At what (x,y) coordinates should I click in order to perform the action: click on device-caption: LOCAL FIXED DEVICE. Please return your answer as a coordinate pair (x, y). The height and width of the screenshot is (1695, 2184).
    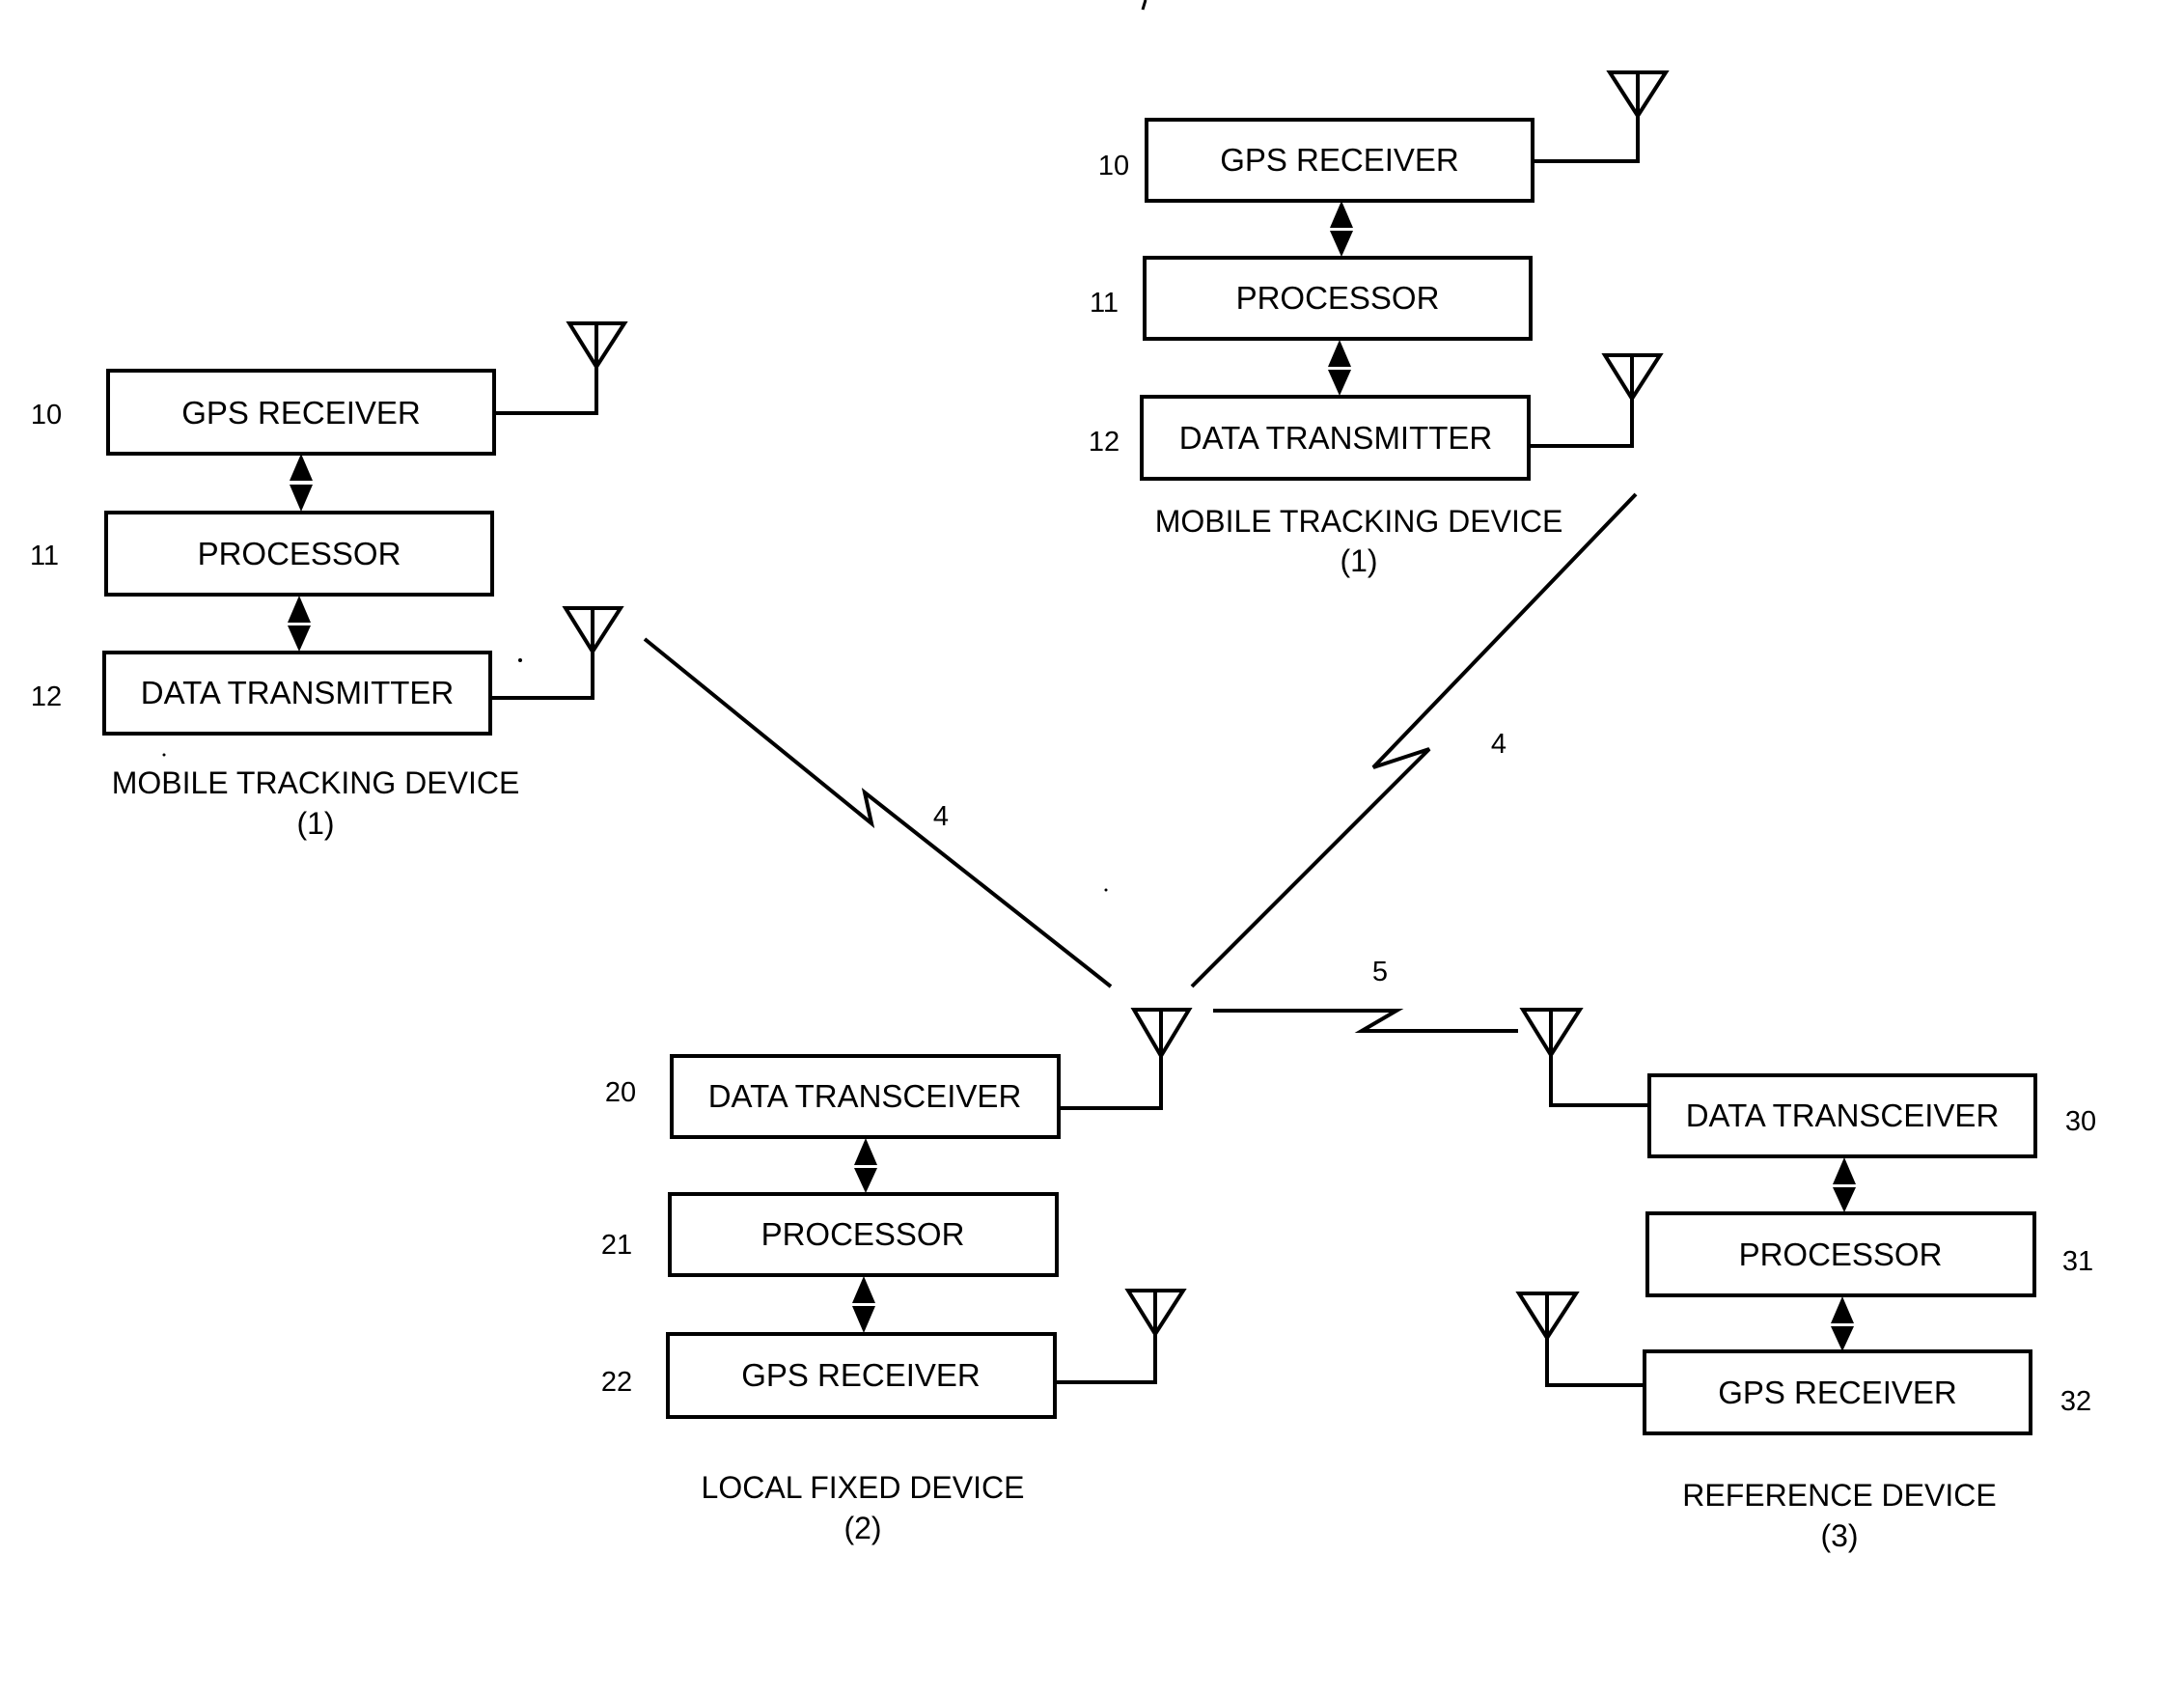
    Looking at the image, I should click on (864, 1487).